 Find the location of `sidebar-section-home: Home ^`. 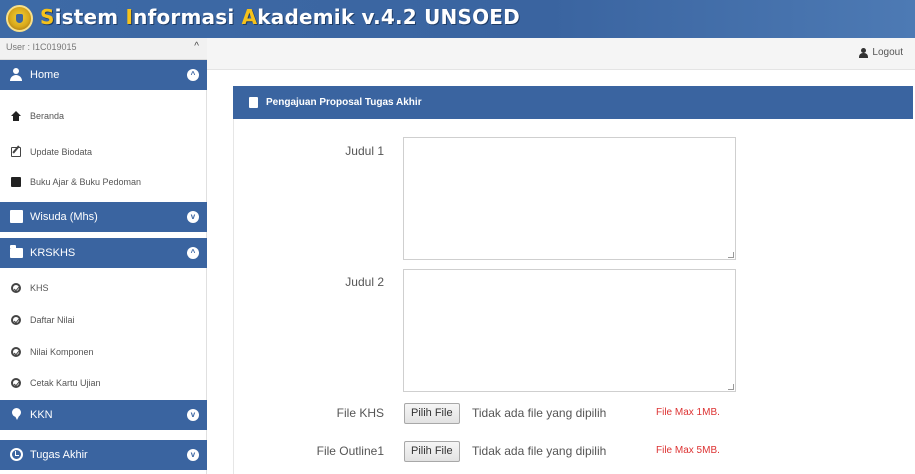

sidebar-section-home: Home ^ is located at coordinates (103, 75).